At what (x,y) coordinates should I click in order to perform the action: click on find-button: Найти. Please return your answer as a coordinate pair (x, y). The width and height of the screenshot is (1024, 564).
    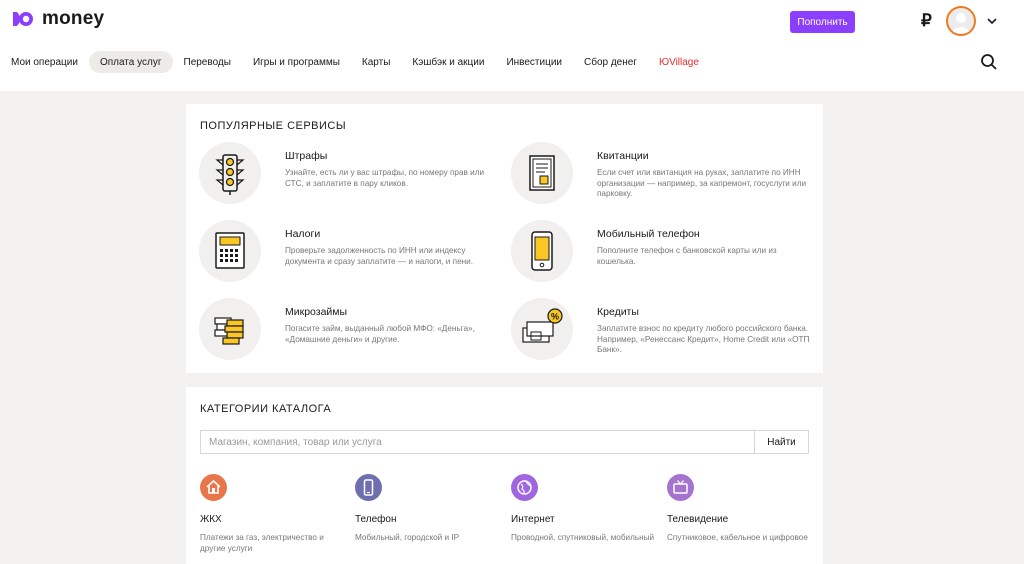
    Looking at the image, I should click on (781, 442).